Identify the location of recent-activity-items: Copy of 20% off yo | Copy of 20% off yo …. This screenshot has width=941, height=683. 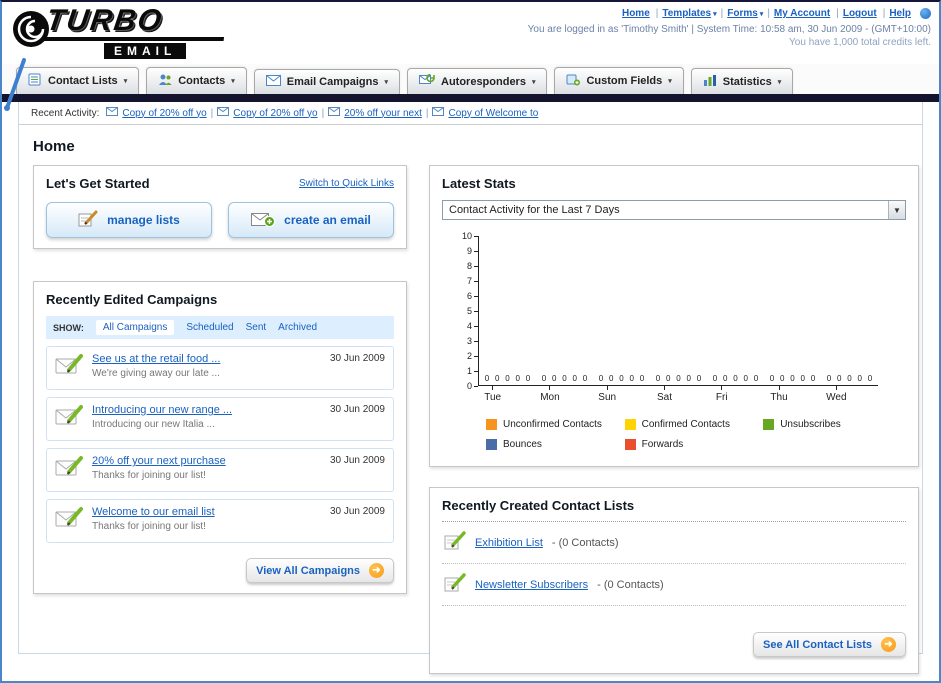
(324, 113).